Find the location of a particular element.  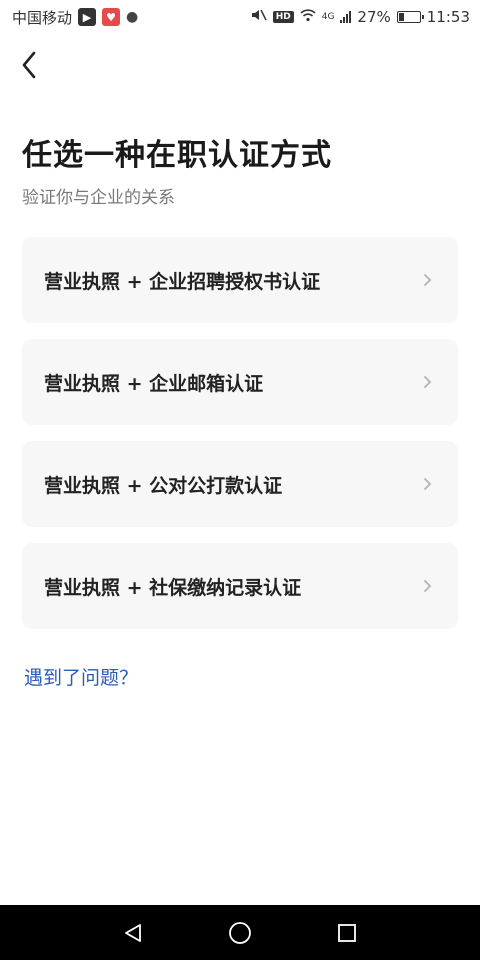

page-title: 任选一种在职认证方式 is located at coordinates (177, 155).